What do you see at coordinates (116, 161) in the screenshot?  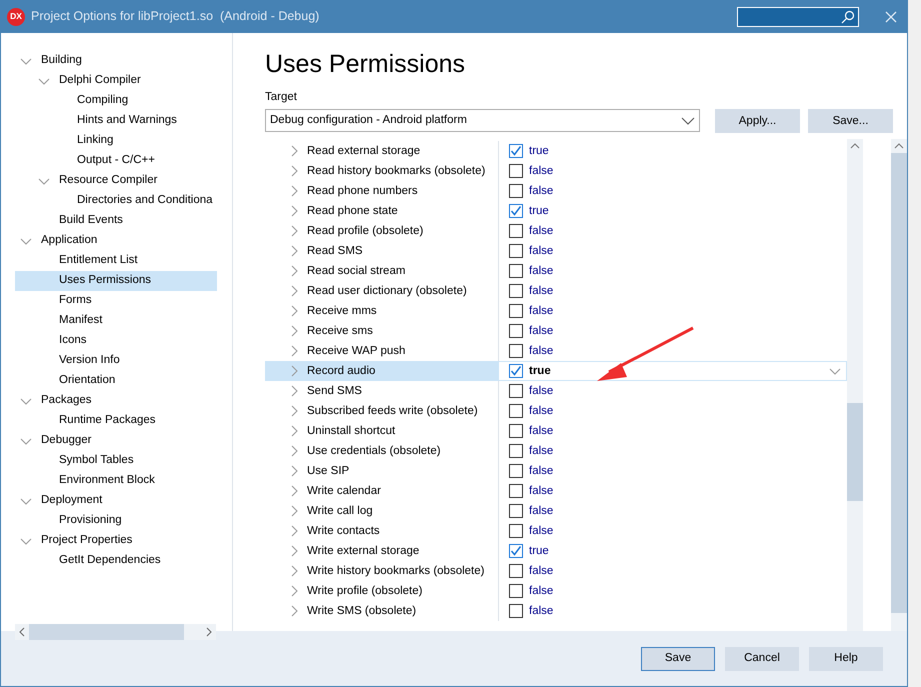 I see `tree-item: Output - C/C++` at bounding box center [116, 161].